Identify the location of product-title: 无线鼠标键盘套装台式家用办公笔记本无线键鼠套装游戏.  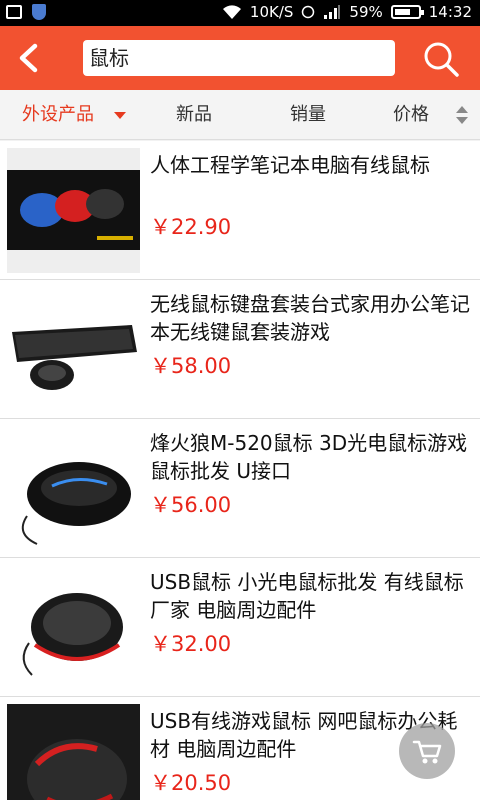
(310, 318).